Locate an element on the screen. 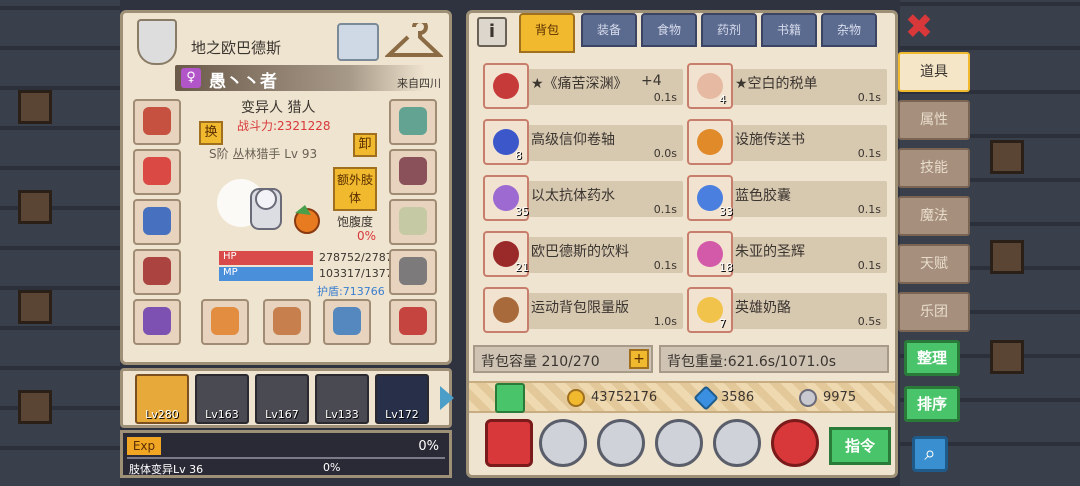  bag-capacity: 背包容量 210/270 + is located at coordinates (563, 359).